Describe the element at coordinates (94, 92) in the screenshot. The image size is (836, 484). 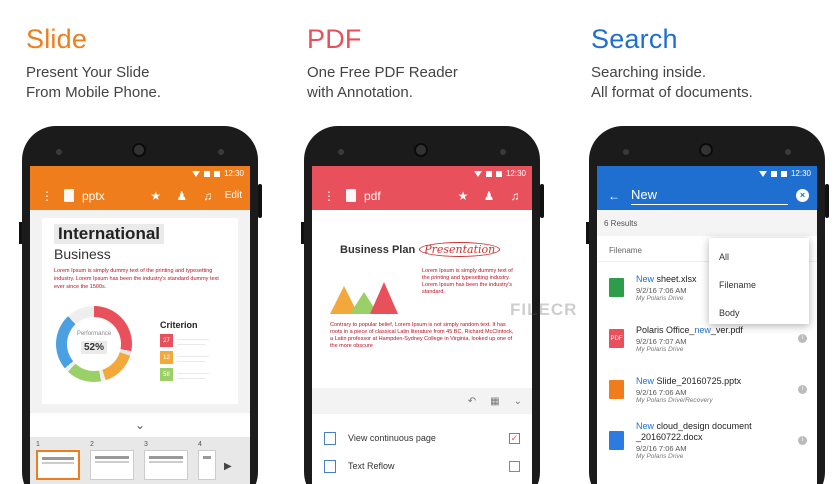
I see `slide-subtitle-2: From Mobile Phone.` at that location.